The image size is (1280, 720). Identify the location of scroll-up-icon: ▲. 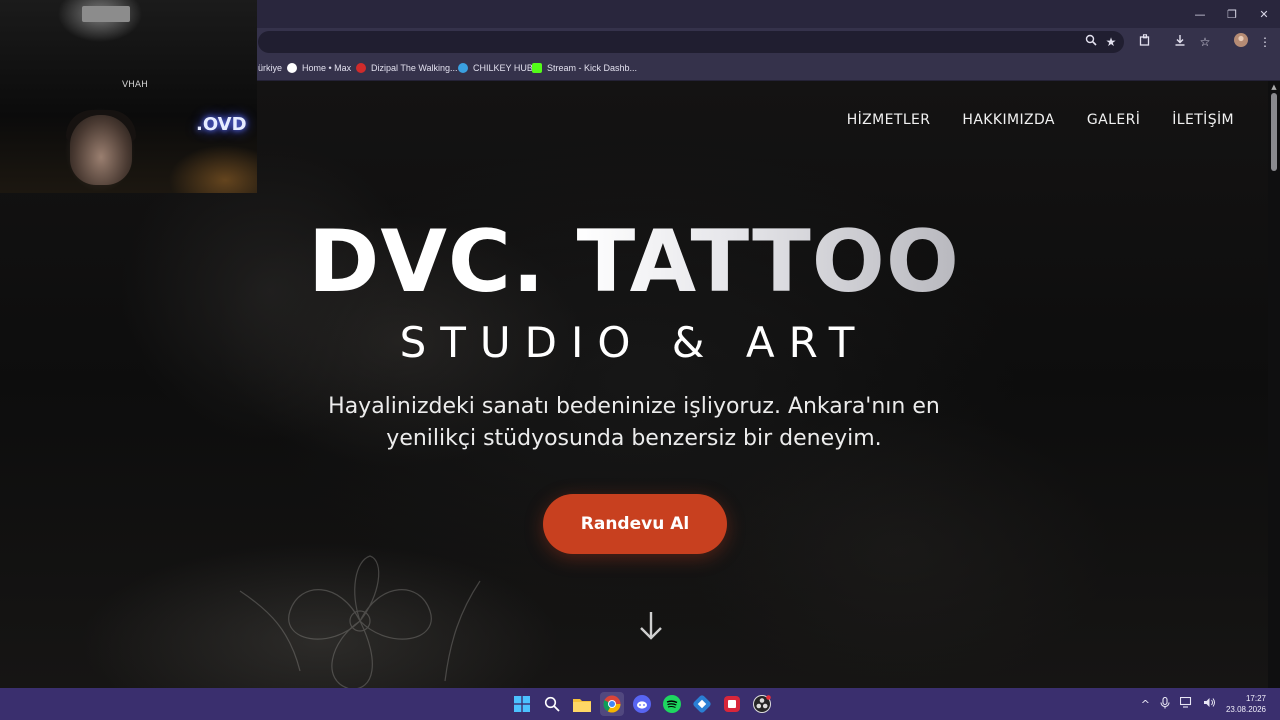
(1274, 87).